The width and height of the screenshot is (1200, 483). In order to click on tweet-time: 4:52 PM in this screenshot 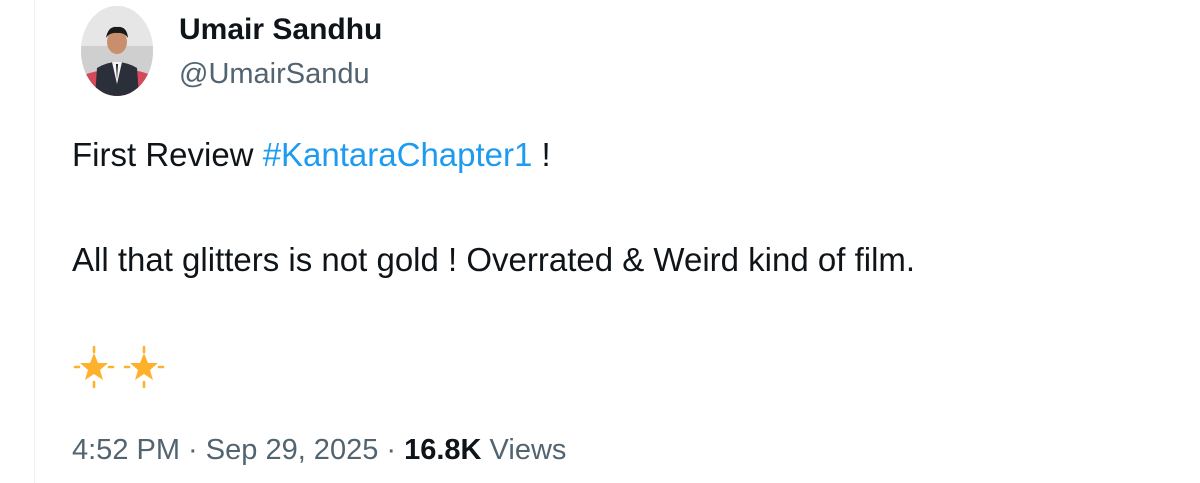, I will do `click(126, 450)`.